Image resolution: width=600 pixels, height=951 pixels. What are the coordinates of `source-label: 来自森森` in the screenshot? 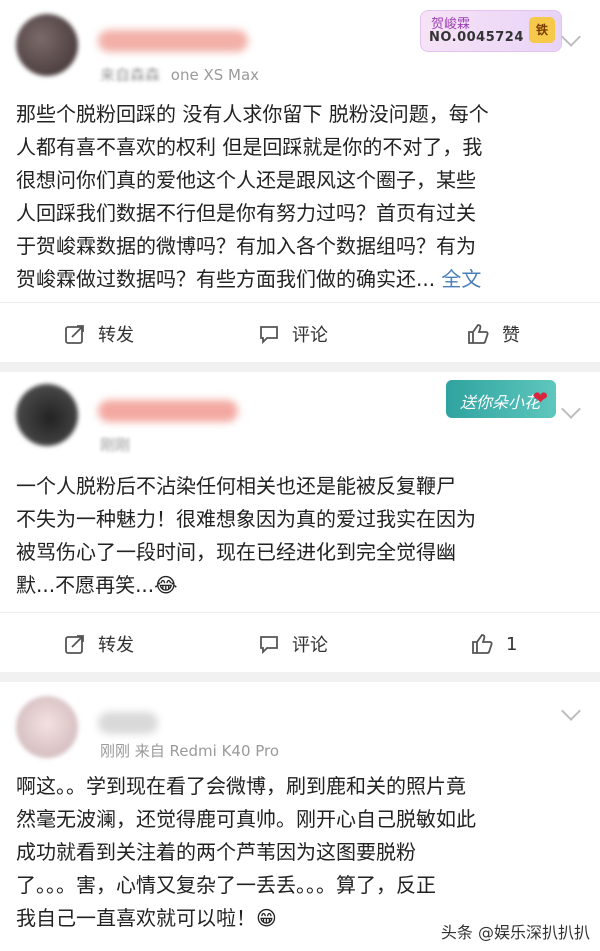 It's located at (130, 75).